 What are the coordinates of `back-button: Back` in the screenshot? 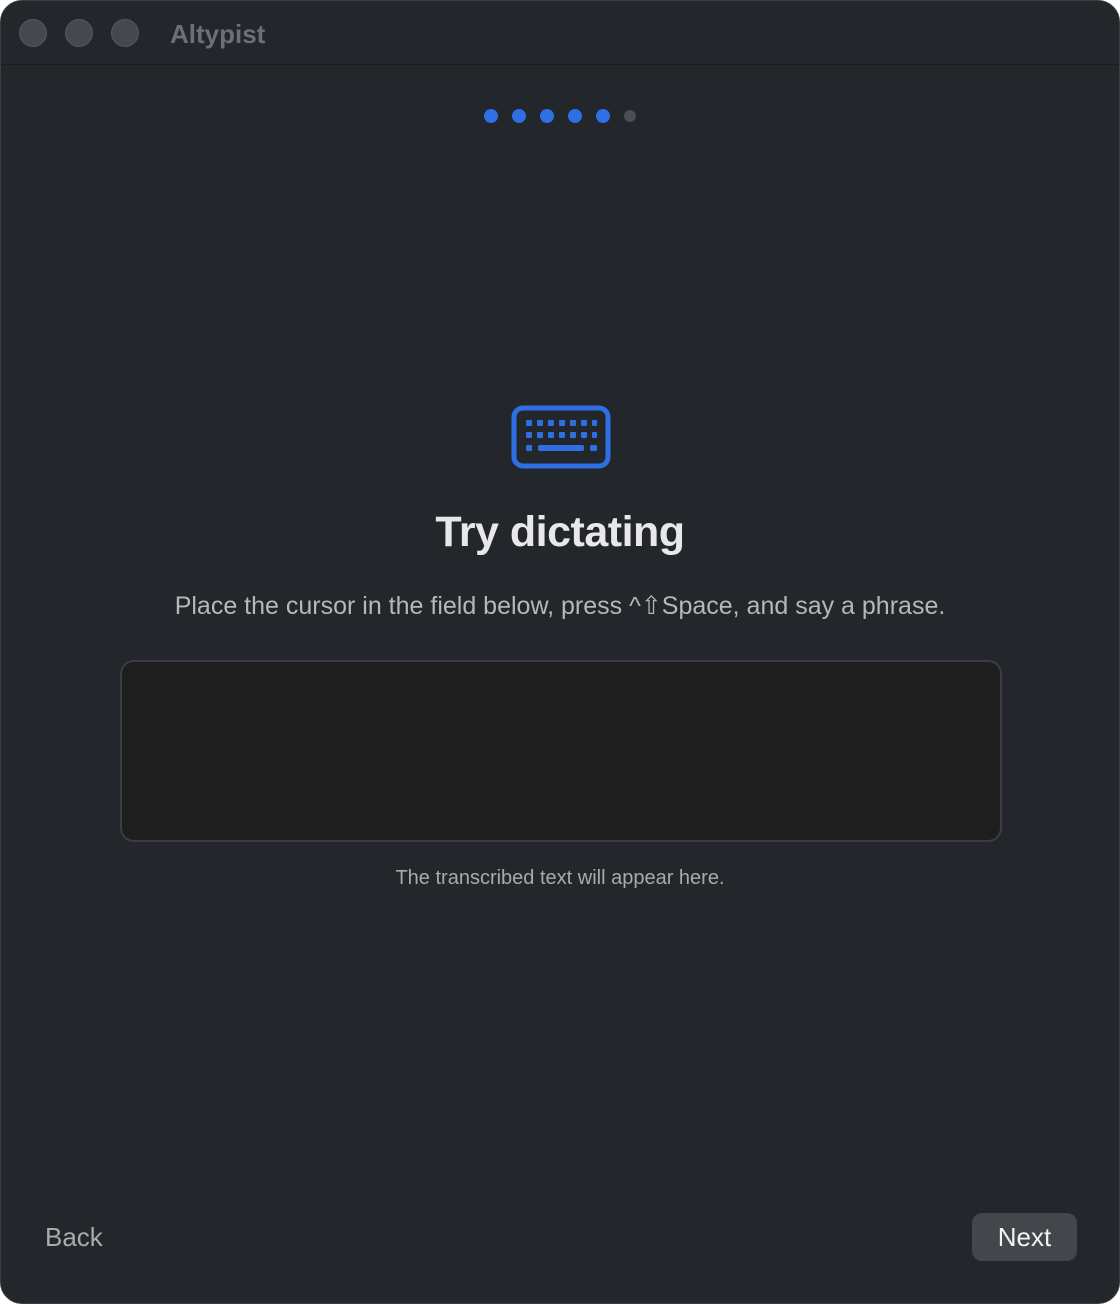 It's located at (74, 1237).